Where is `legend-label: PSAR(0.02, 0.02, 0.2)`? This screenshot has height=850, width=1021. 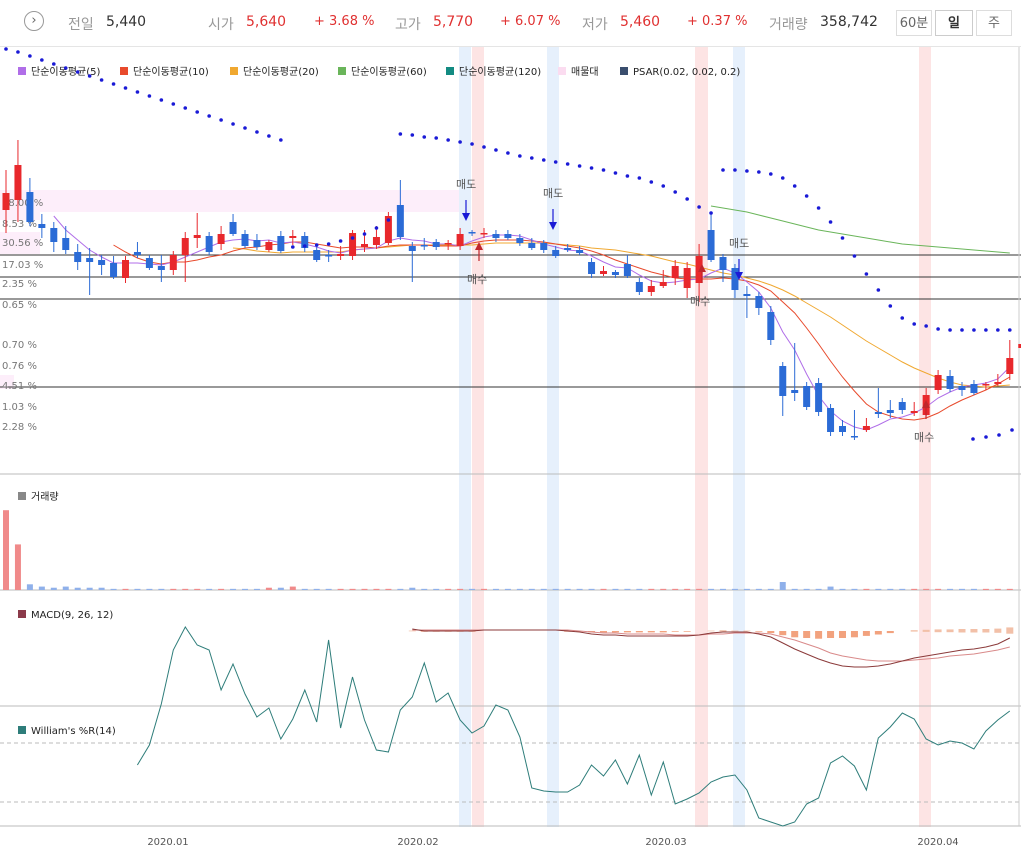 legend-label: PSAR(0.02, 0.02, 0.2) is located at coordinates (686, 72).